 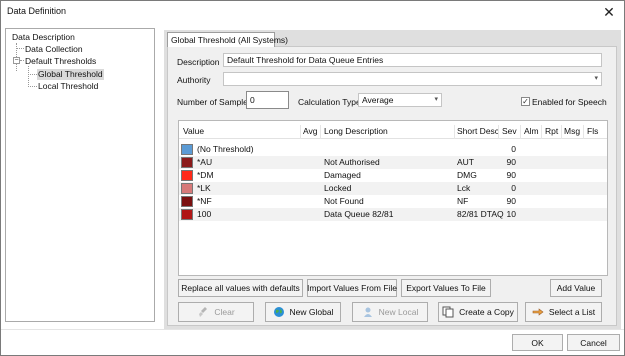 What do you see at coordinates (400, 100) in the screenshot?
I see `calc-type-dropdown: Average ▾` at bounding box center [400, 100].